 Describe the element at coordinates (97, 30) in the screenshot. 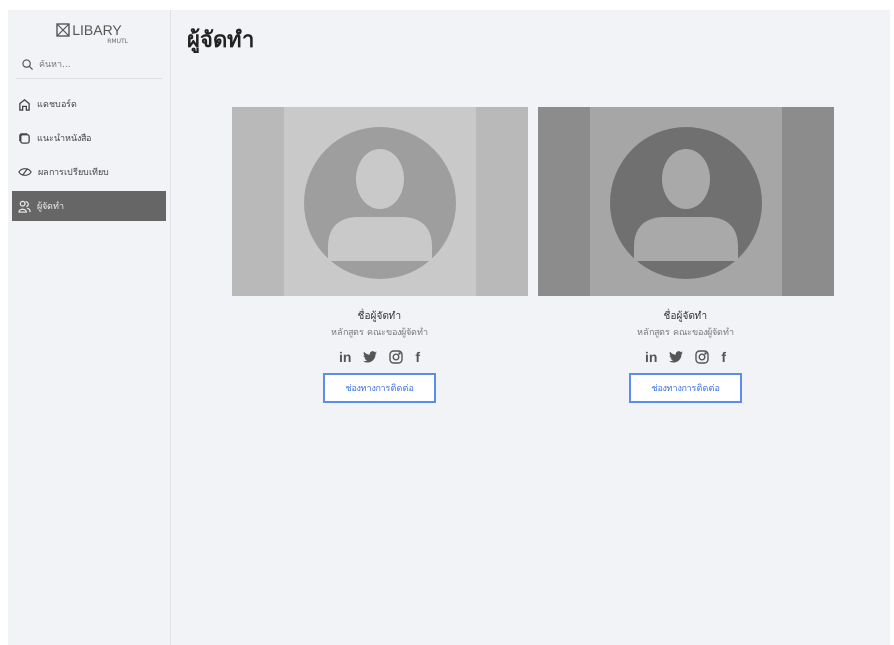

I see `logo-title: LIBARY` at that location.